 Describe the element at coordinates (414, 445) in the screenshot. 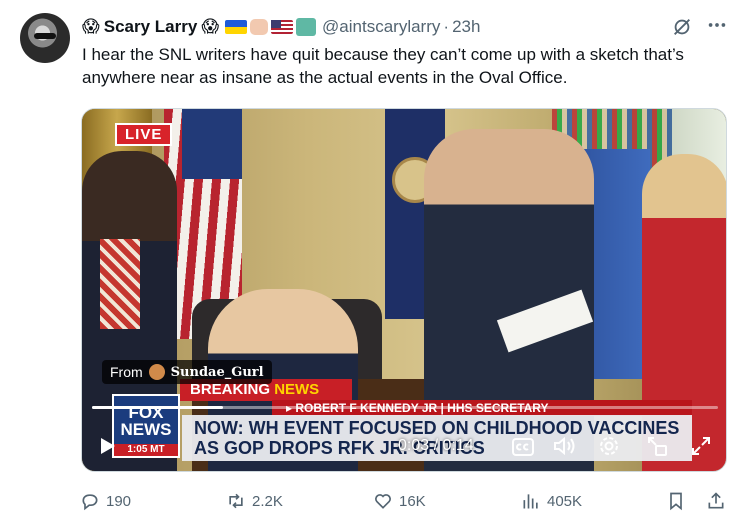

I see `current-time: 0:03` at that location.